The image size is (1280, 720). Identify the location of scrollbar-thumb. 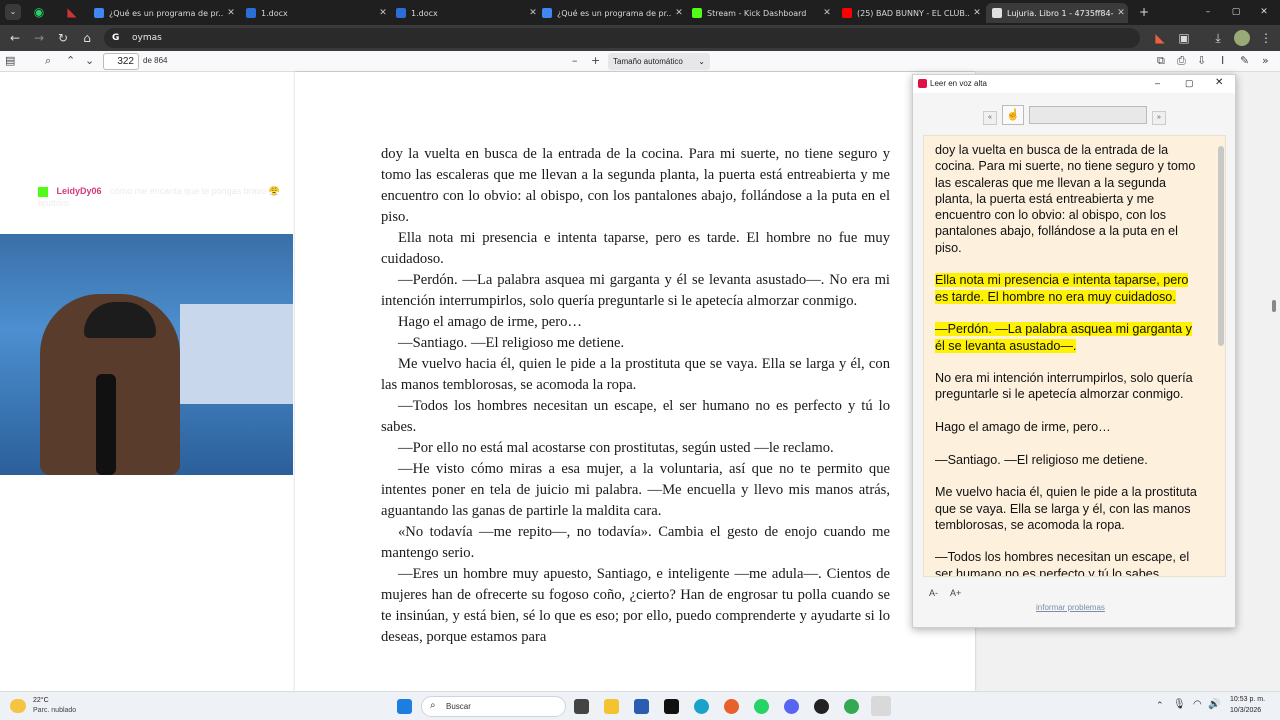
(1274, 306).